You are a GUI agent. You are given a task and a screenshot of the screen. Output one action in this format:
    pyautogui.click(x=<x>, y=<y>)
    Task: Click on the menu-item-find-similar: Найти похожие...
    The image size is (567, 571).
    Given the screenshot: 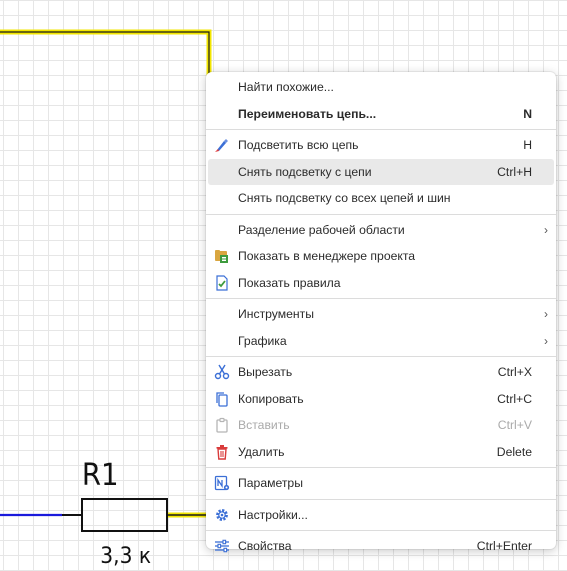 What is the action you would take?
    pyautogui.click(x=381, y=87)
    